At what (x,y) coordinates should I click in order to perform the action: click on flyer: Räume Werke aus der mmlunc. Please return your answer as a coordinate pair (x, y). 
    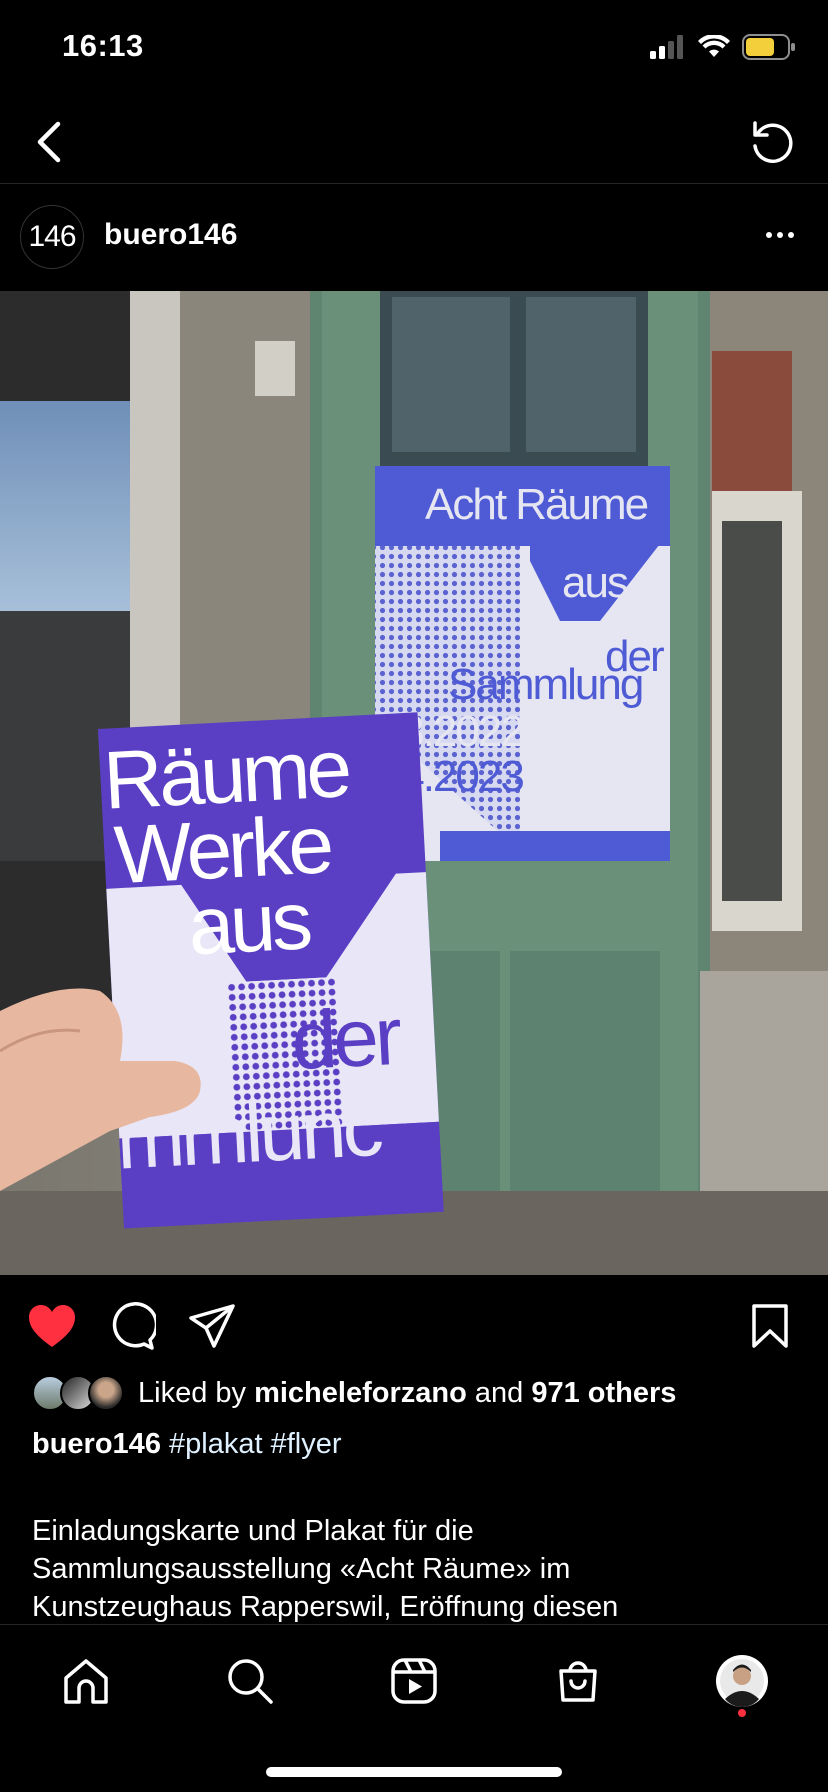
    Looking at the image, I should click on (270, 970).